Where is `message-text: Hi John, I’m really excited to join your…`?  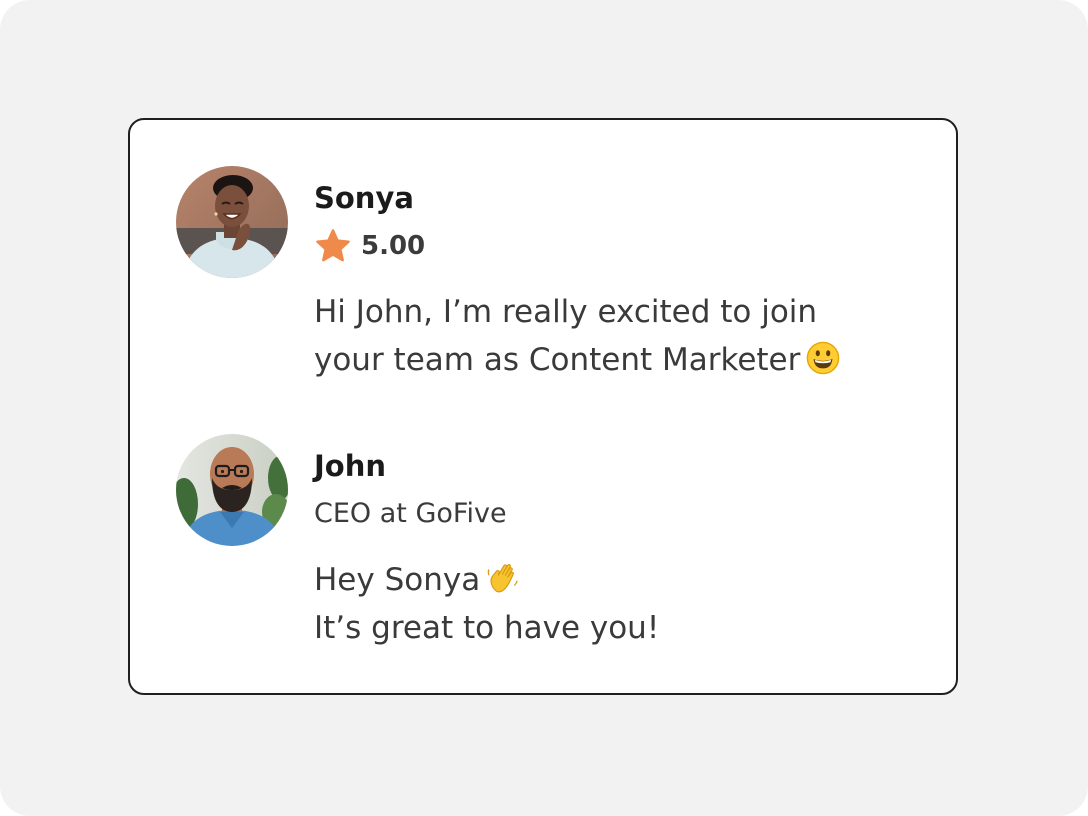 message-text: Hi John, I’m really excited to join your… is located at coordinates (577, 336).